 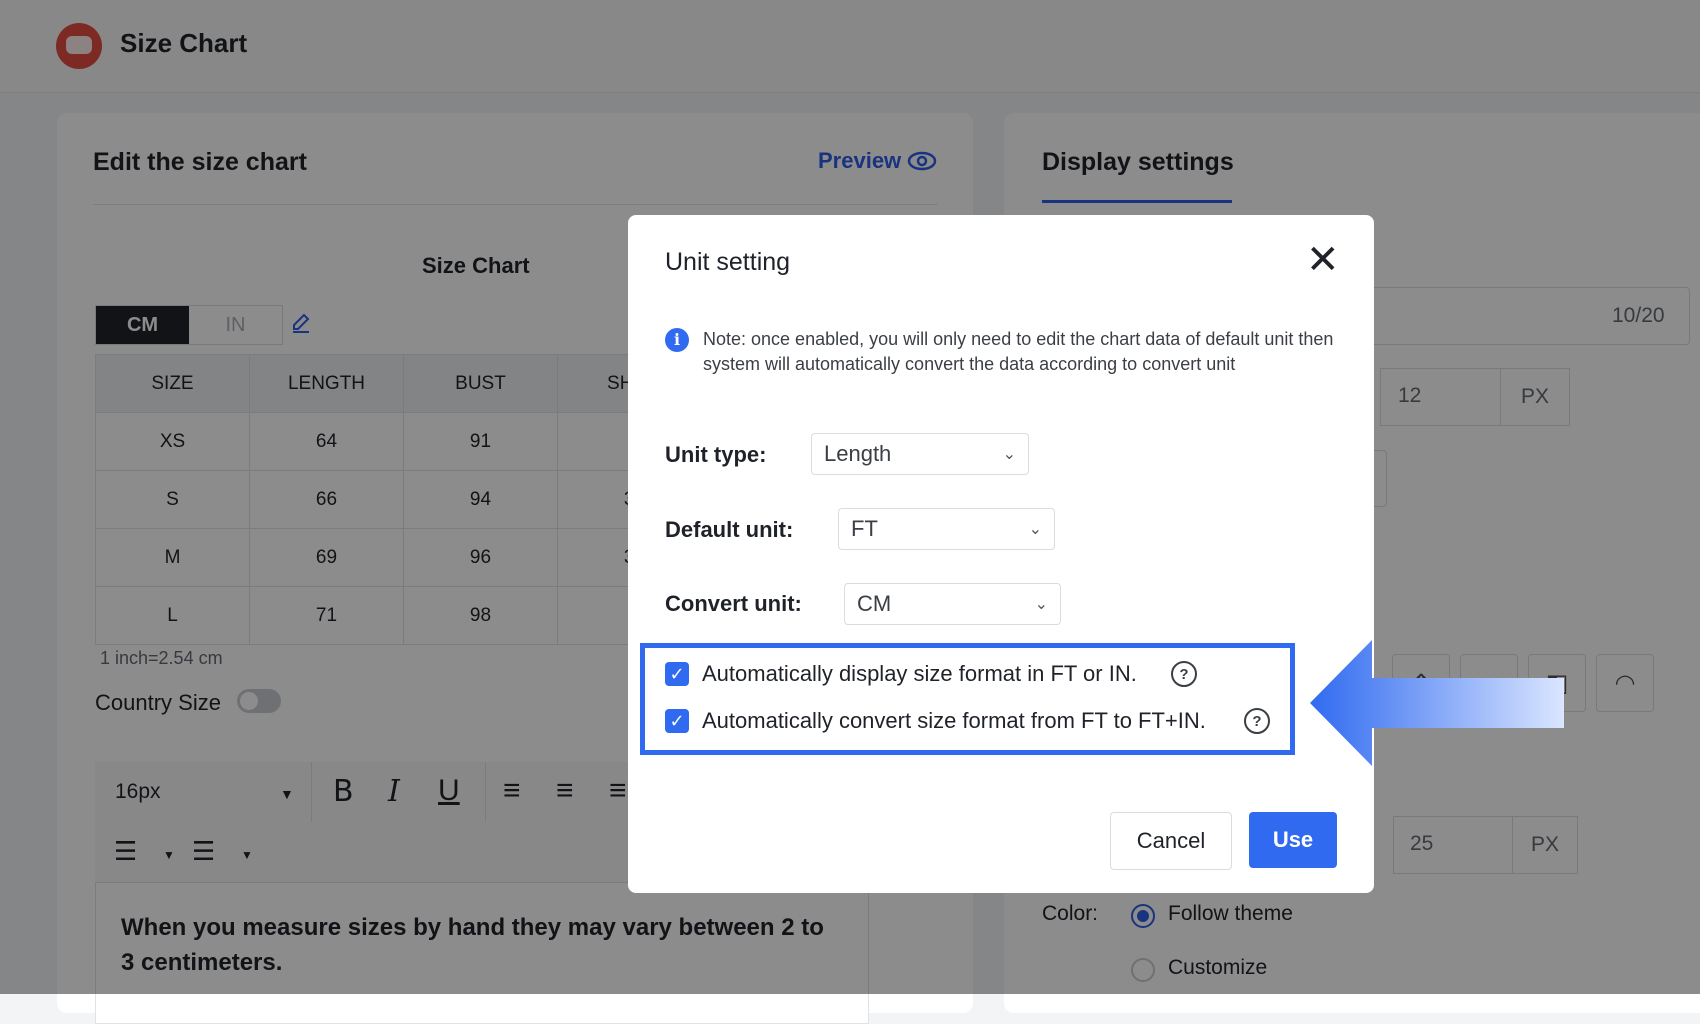 I want to click on cancel-button: Cancel, so click(x=1171, y=841).